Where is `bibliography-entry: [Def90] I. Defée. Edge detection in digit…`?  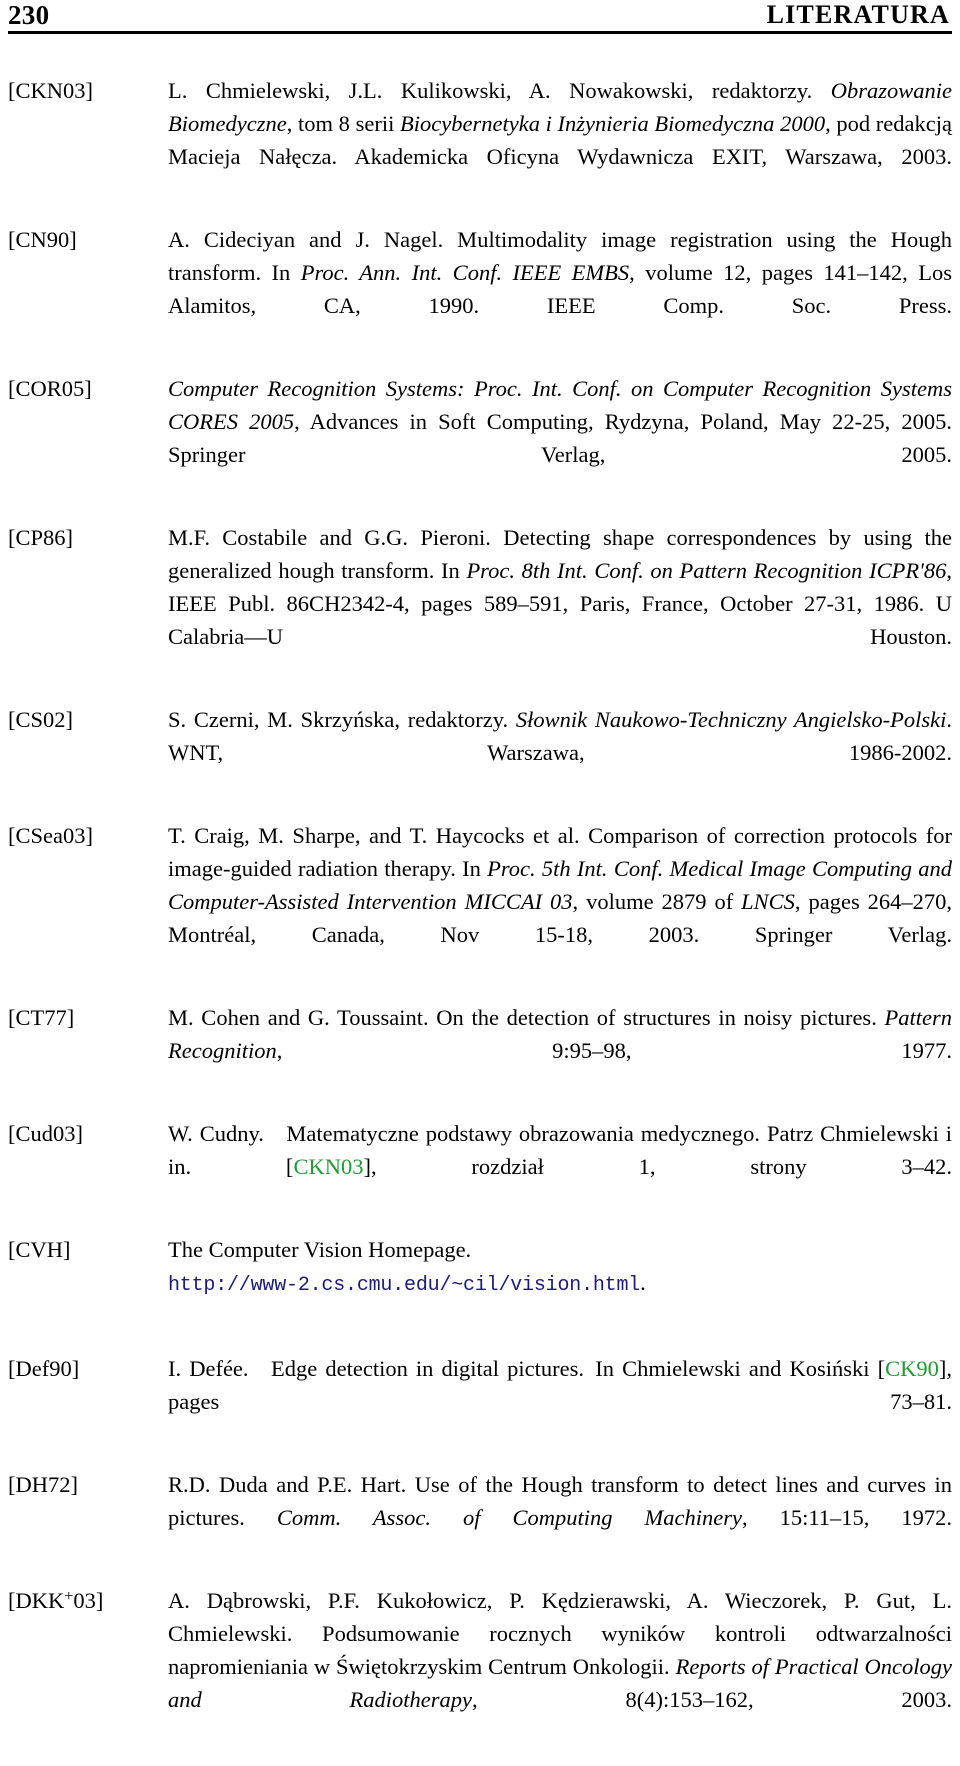
bibliography-entry: [Def90] I. Defée. Edge detection in digit… is located at coordinates (480, 1401).